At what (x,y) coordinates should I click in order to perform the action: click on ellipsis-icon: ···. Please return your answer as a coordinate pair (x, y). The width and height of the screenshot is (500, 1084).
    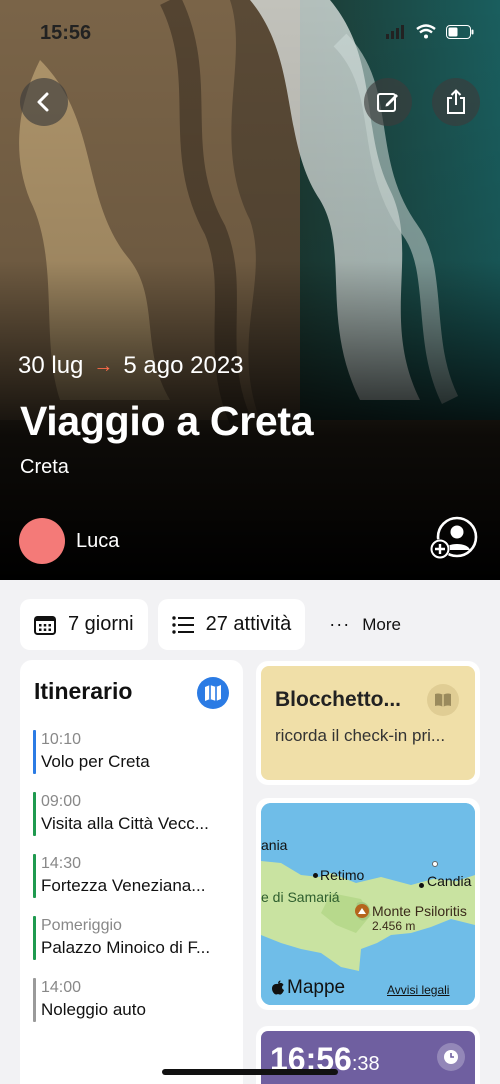
    Looking at the image, I should click on (340, 624).